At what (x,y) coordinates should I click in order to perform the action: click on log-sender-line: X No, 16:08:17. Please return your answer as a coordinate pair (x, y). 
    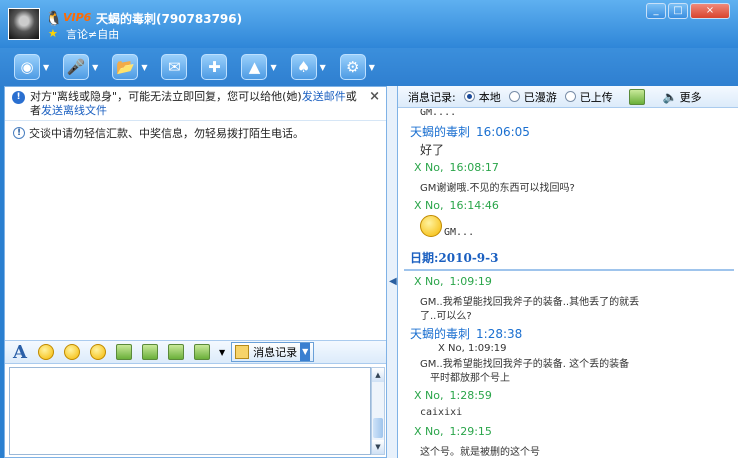
    Looking at the image, I should click on (456, 167).